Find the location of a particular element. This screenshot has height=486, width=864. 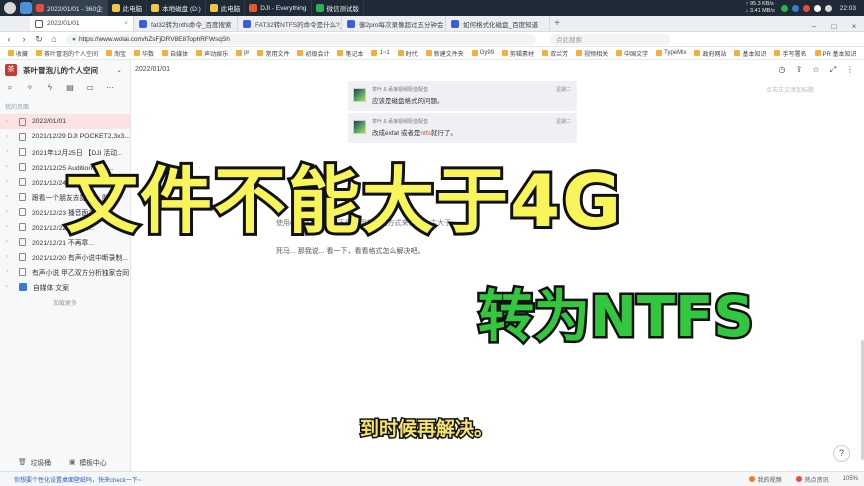

star-icon: ✧ is located at coordinates (30, 88).